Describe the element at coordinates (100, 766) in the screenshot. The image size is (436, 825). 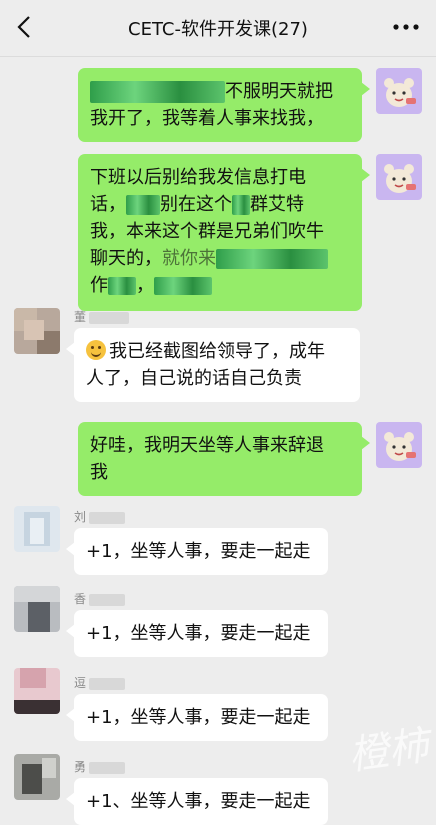
I see `sender-name: 勇` at that location.